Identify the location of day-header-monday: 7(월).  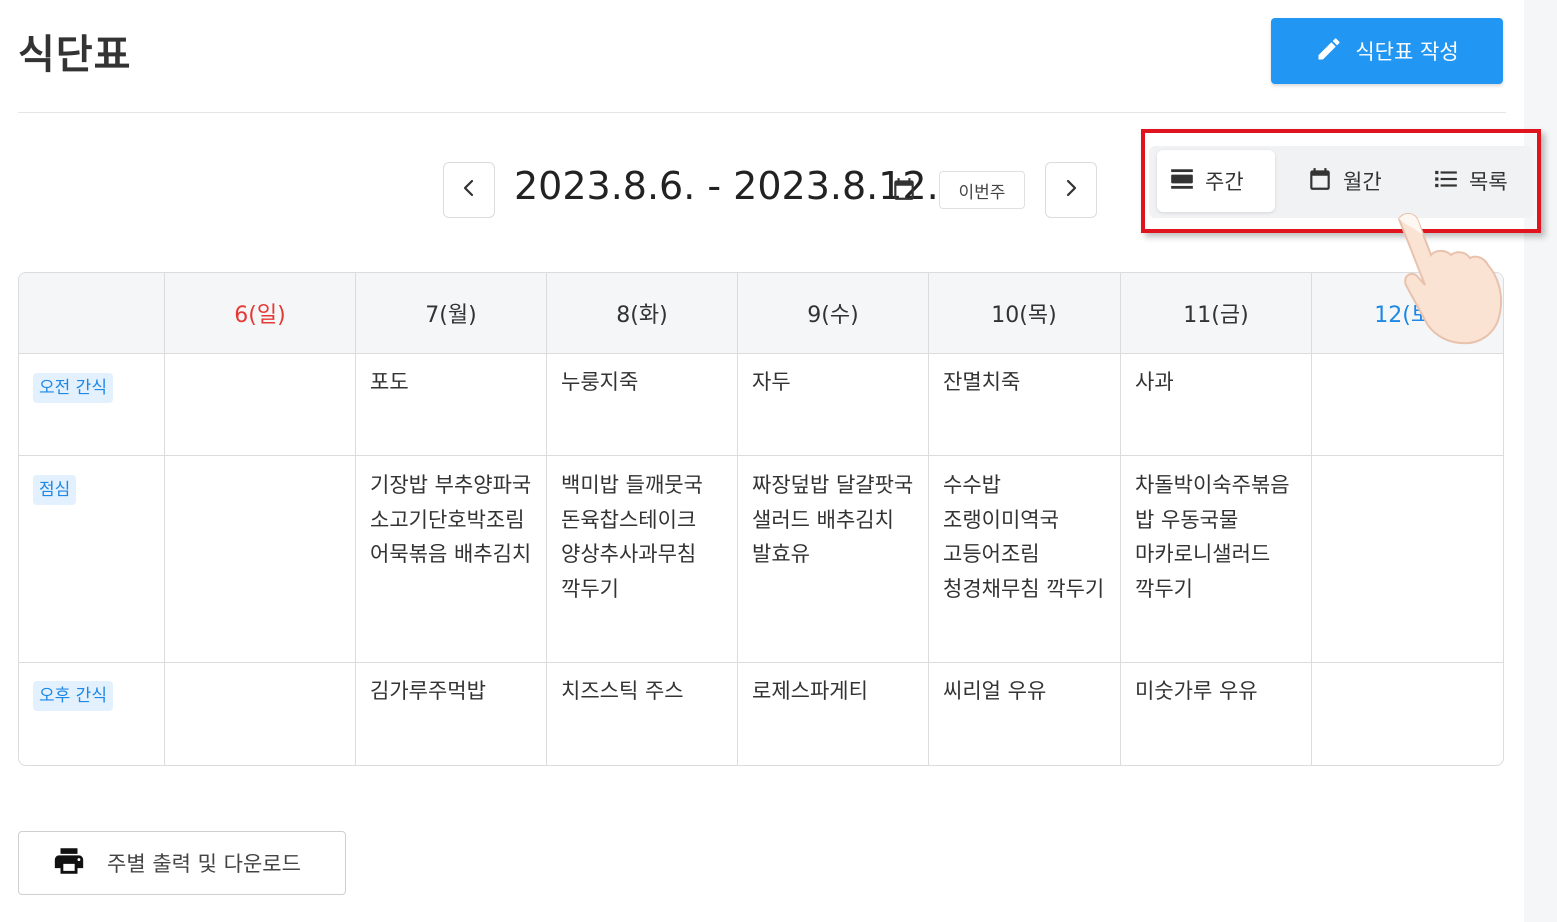
(451, 315).